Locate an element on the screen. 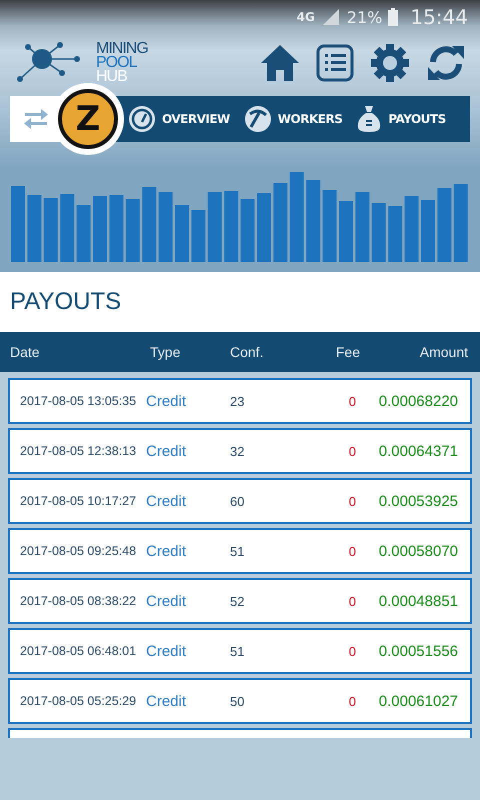 The image size is (480, 800). swap-icon is located at coordinates (36, 119).